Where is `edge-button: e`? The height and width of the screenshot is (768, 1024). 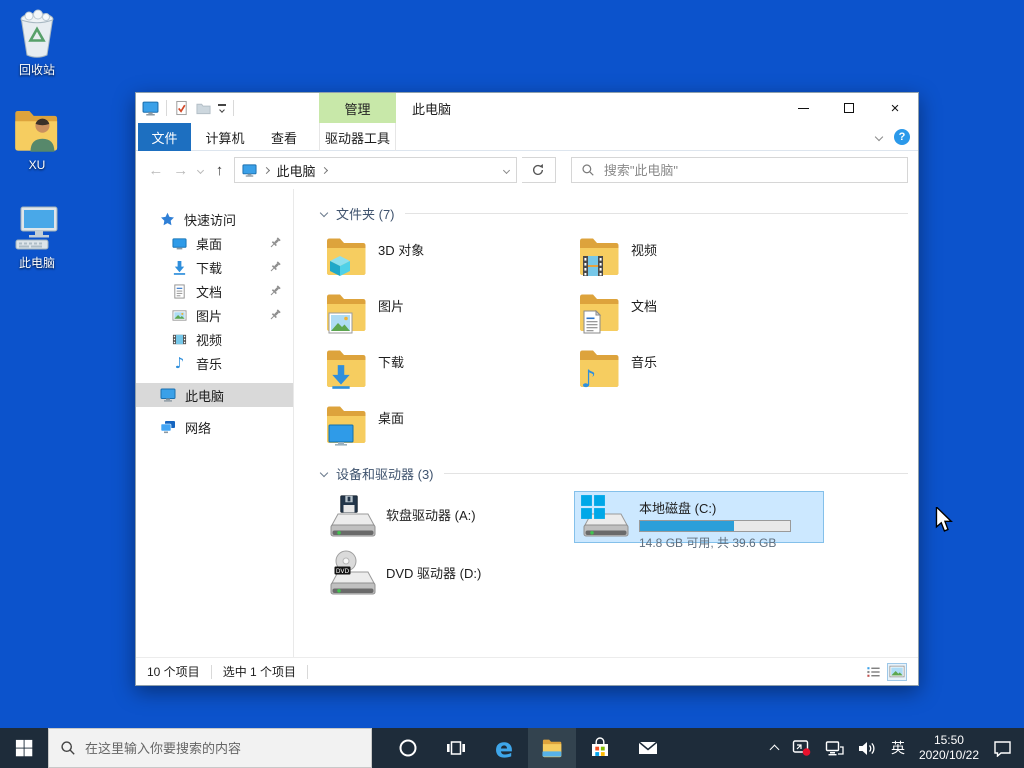 edge-button: e is located at coordinates (504, 748).